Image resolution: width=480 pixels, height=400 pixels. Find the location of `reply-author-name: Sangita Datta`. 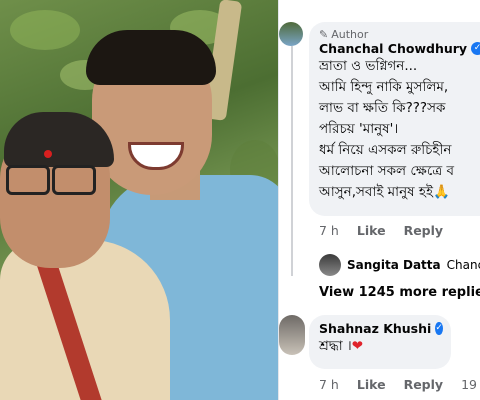

reply-author-name: Sangita Datta is located at coordinates (394, 265).